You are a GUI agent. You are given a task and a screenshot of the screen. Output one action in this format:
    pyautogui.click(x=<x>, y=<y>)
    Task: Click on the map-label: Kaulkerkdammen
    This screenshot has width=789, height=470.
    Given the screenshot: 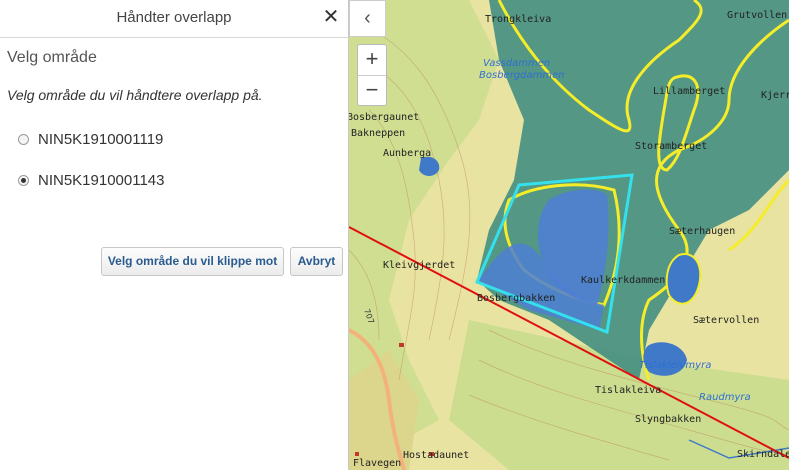 What is the action you would take?
    pyautogui.click(x=623, y=280)
    